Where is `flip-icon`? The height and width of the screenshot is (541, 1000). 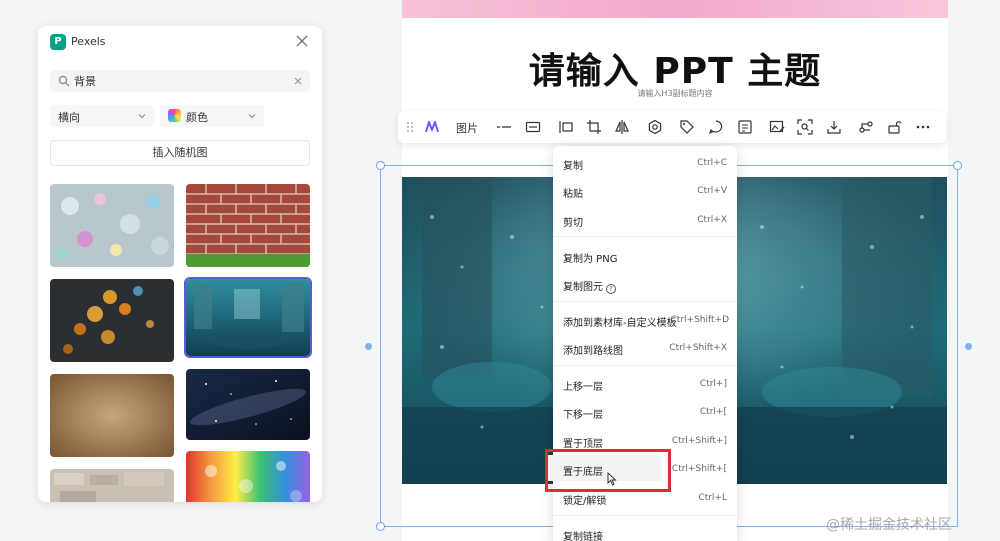
flip-icon is located at coordinates (622, 127).